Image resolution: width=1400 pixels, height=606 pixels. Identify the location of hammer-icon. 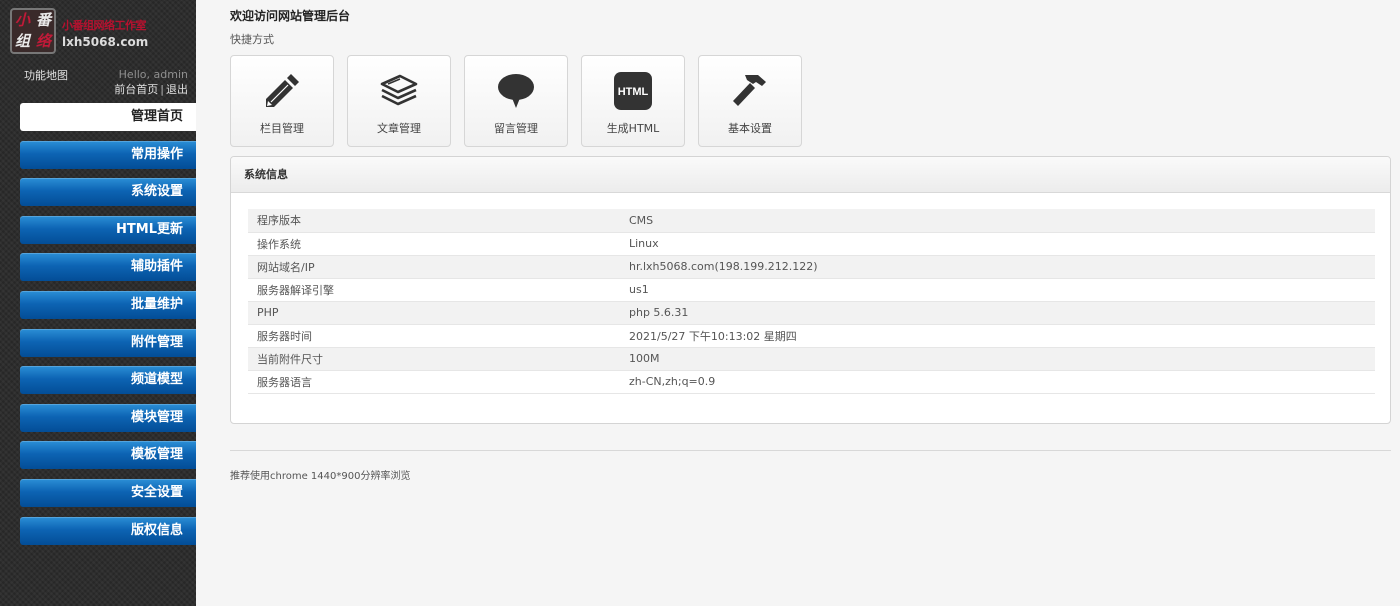
(749, 90).